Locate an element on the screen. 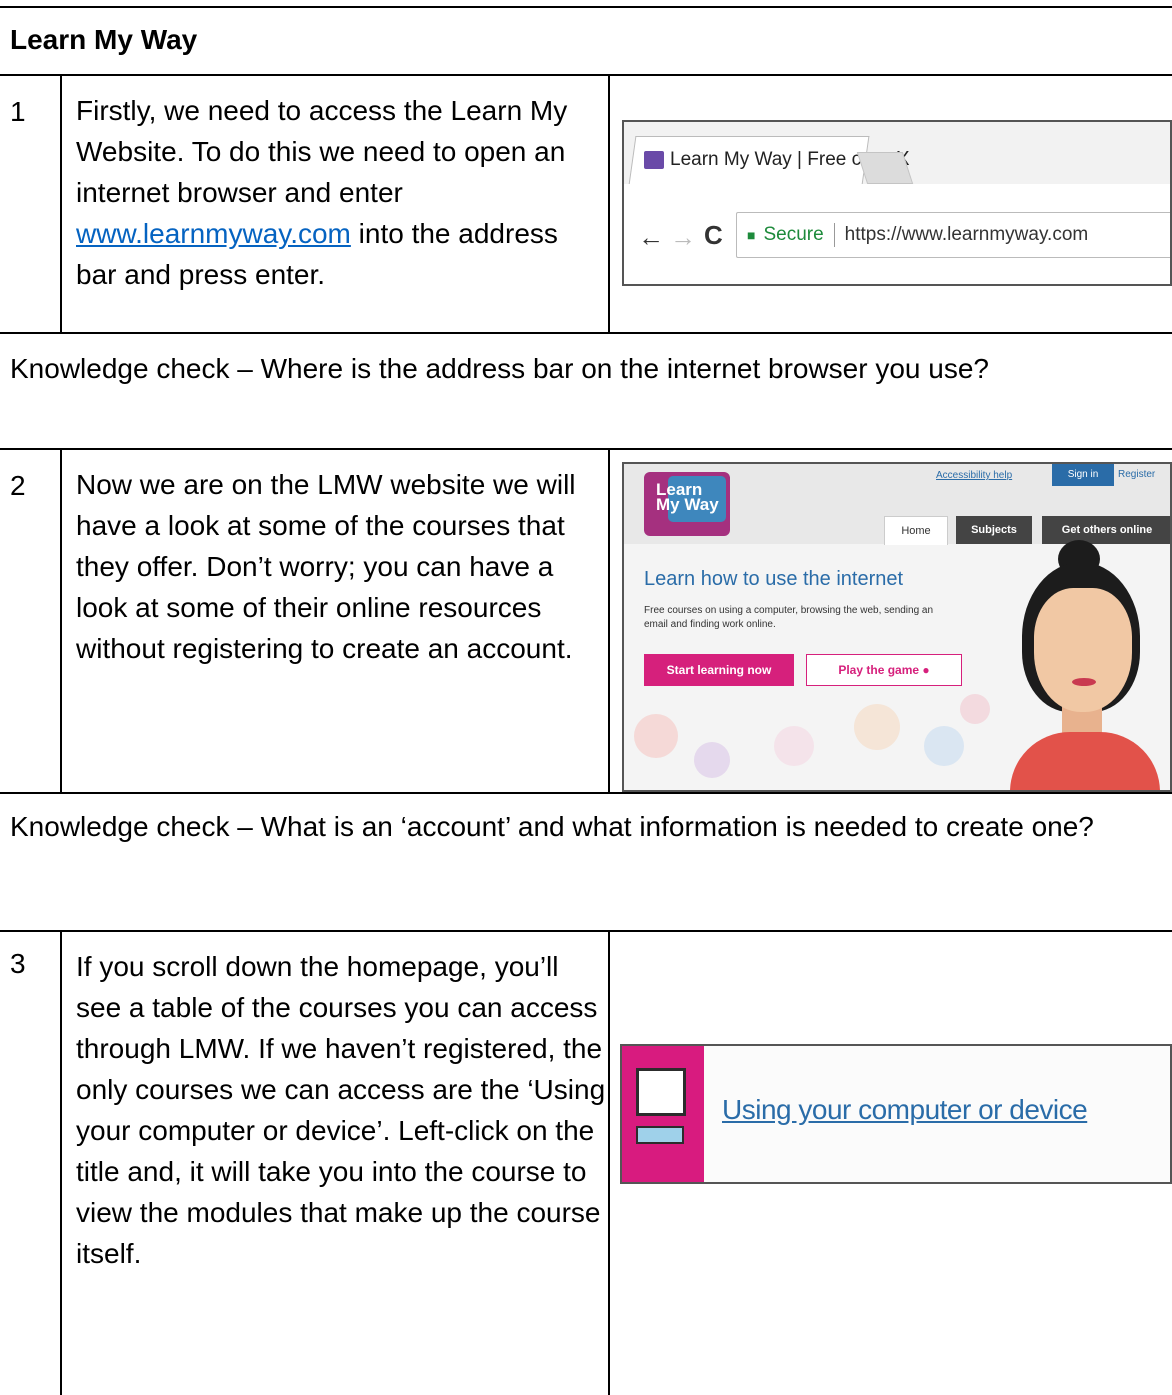 This screenshot has width=1172, height=1395. sign-in-button: Sign in is located at coordinates (1083, 475).